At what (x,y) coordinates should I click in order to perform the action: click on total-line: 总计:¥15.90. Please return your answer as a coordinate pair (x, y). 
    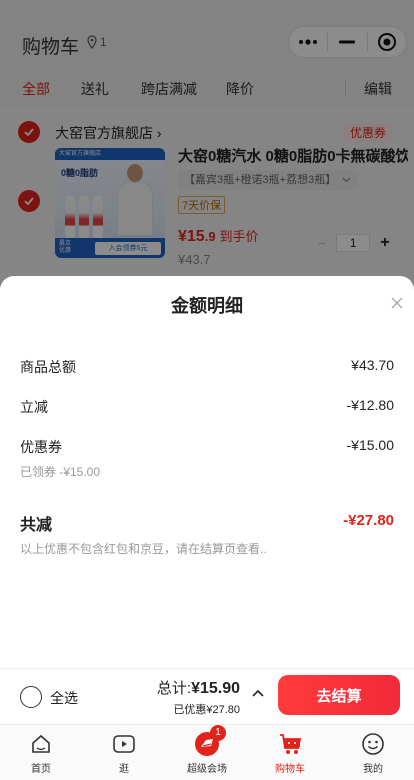
    Looking at the image, I should click on (198, 687).